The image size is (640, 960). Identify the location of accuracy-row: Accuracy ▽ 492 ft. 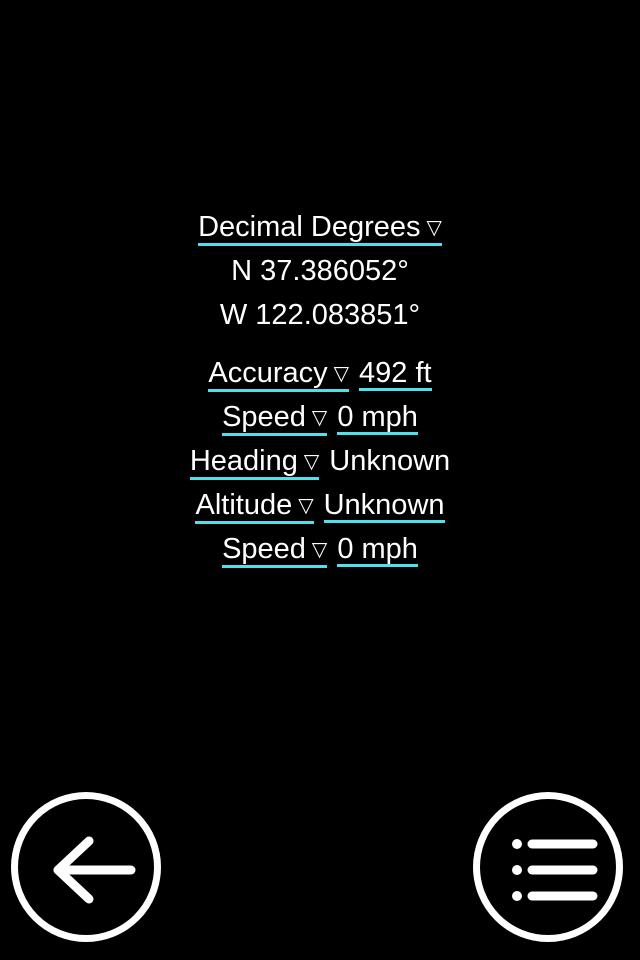
(320, 373).